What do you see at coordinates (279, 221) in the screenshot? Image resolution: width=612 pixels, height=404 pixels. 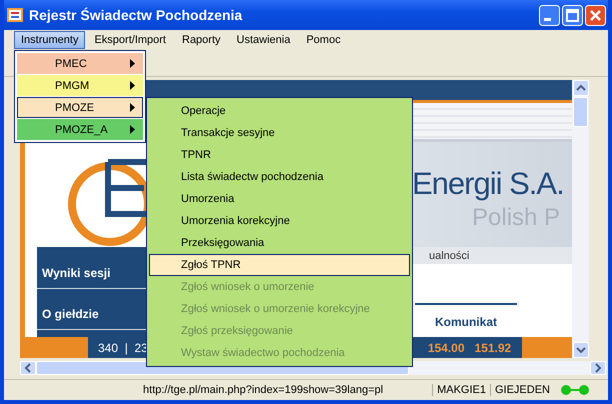 I see `menu-item: Umorzenia korekcyjne` at bounding box center [279, 221].